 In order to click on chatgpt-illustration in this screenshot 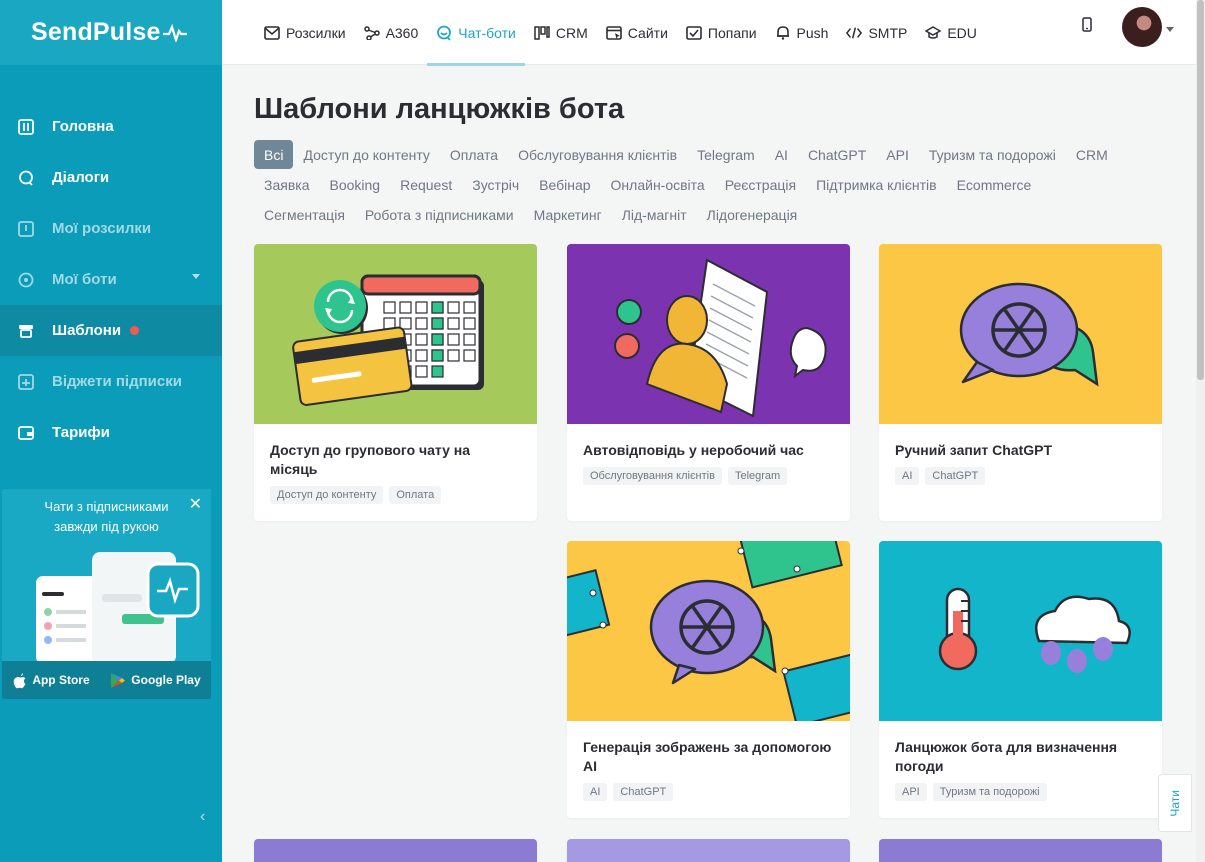, I will do `click(1029, 334)`.